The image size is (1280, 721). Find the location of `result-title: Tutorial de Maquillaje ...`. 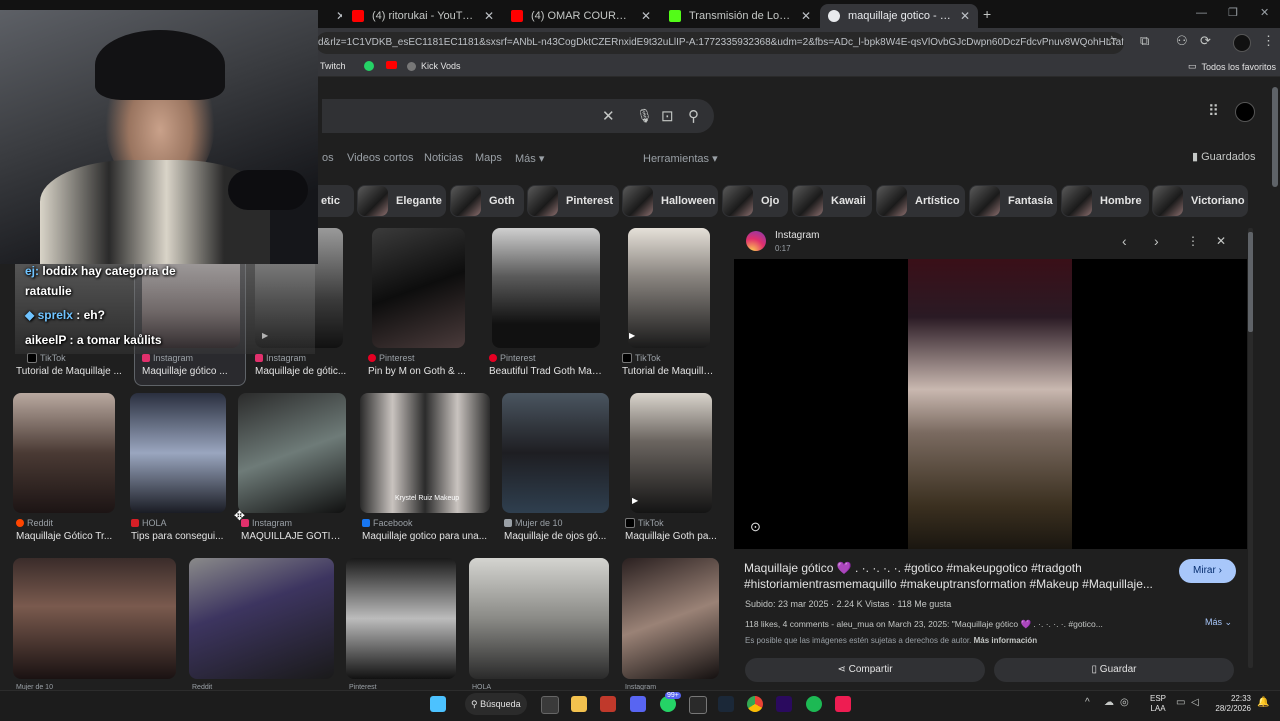

result-title: Tutorial de Maquillaje ... is located at coordinates (69, 371).